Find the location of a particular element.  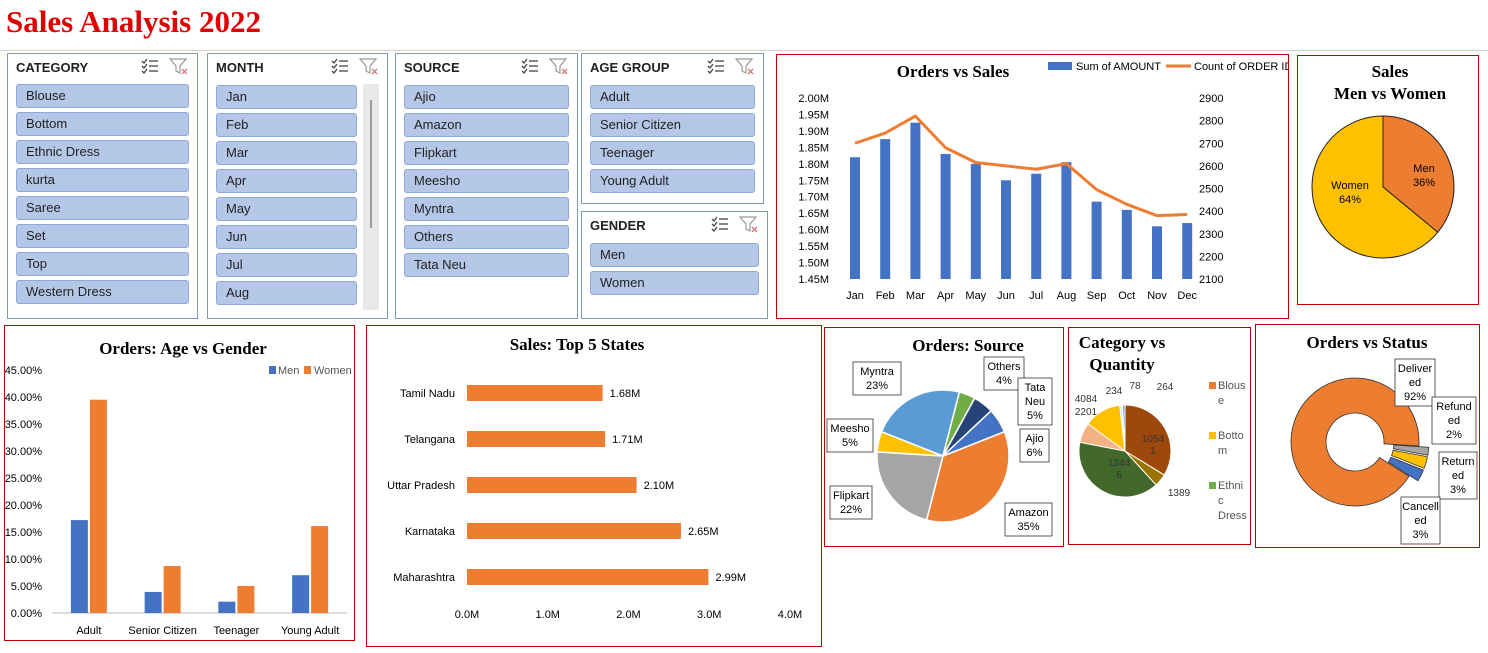

y-tick-label: 35.00% is located at coordinates (23, 425).